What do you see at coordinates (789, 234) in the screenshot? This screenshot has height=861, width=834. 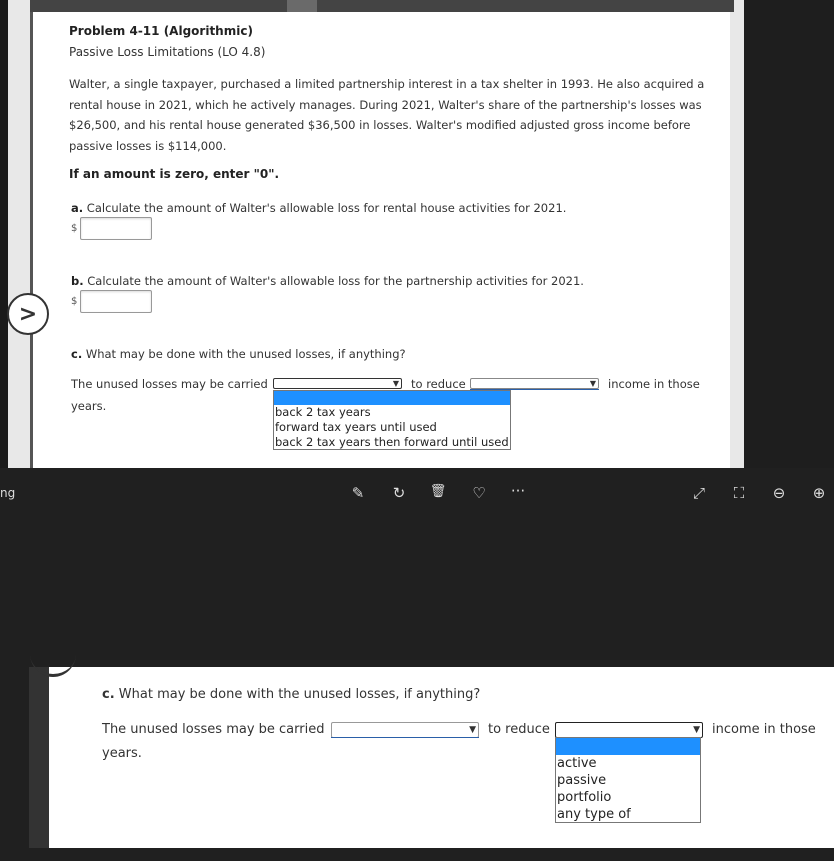 I see `right-dark-edge` at bounding box center [789, 234].